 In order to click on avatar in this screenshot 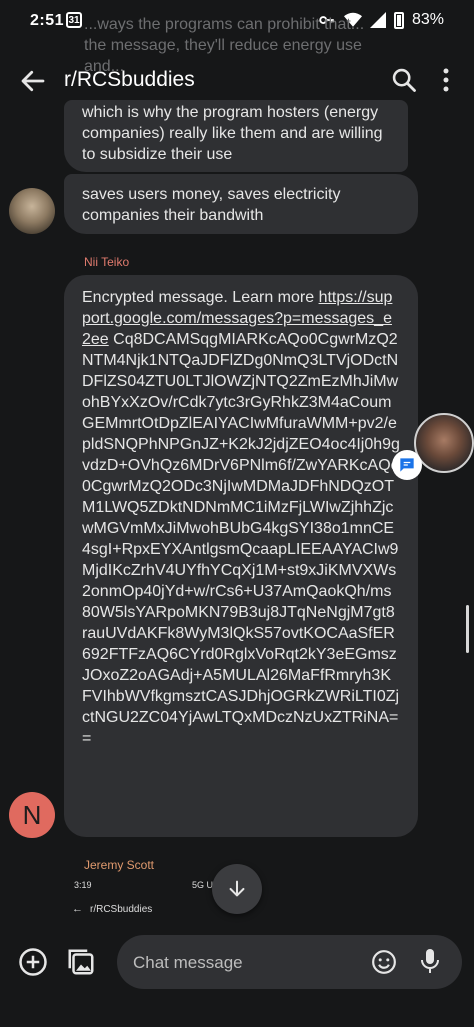, I will do `click(32, 211)`.